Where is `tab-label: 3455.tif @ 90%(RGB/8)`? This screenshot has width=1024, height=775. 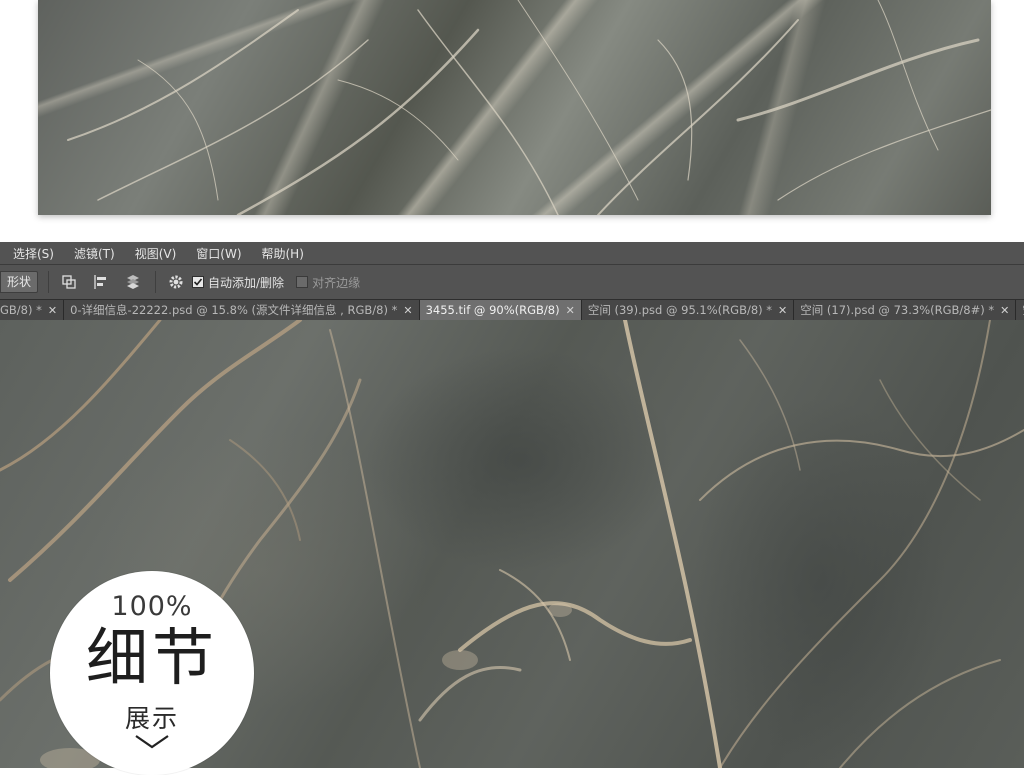
tab-label: 3455.tif @ 90%(RGB/8) is located at coordinates (492, 310).